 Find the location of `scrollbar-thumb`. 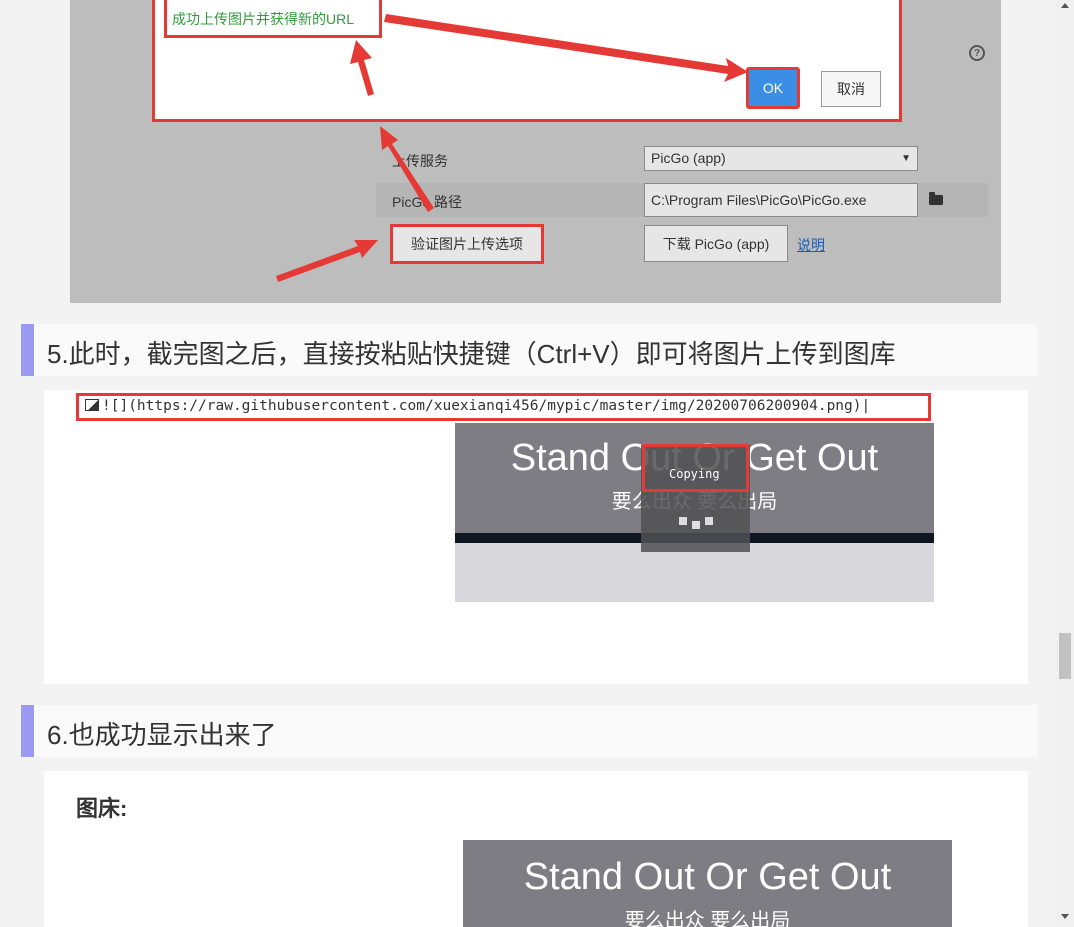

scrollbar-thumb is located at coordinates (1065, 656).